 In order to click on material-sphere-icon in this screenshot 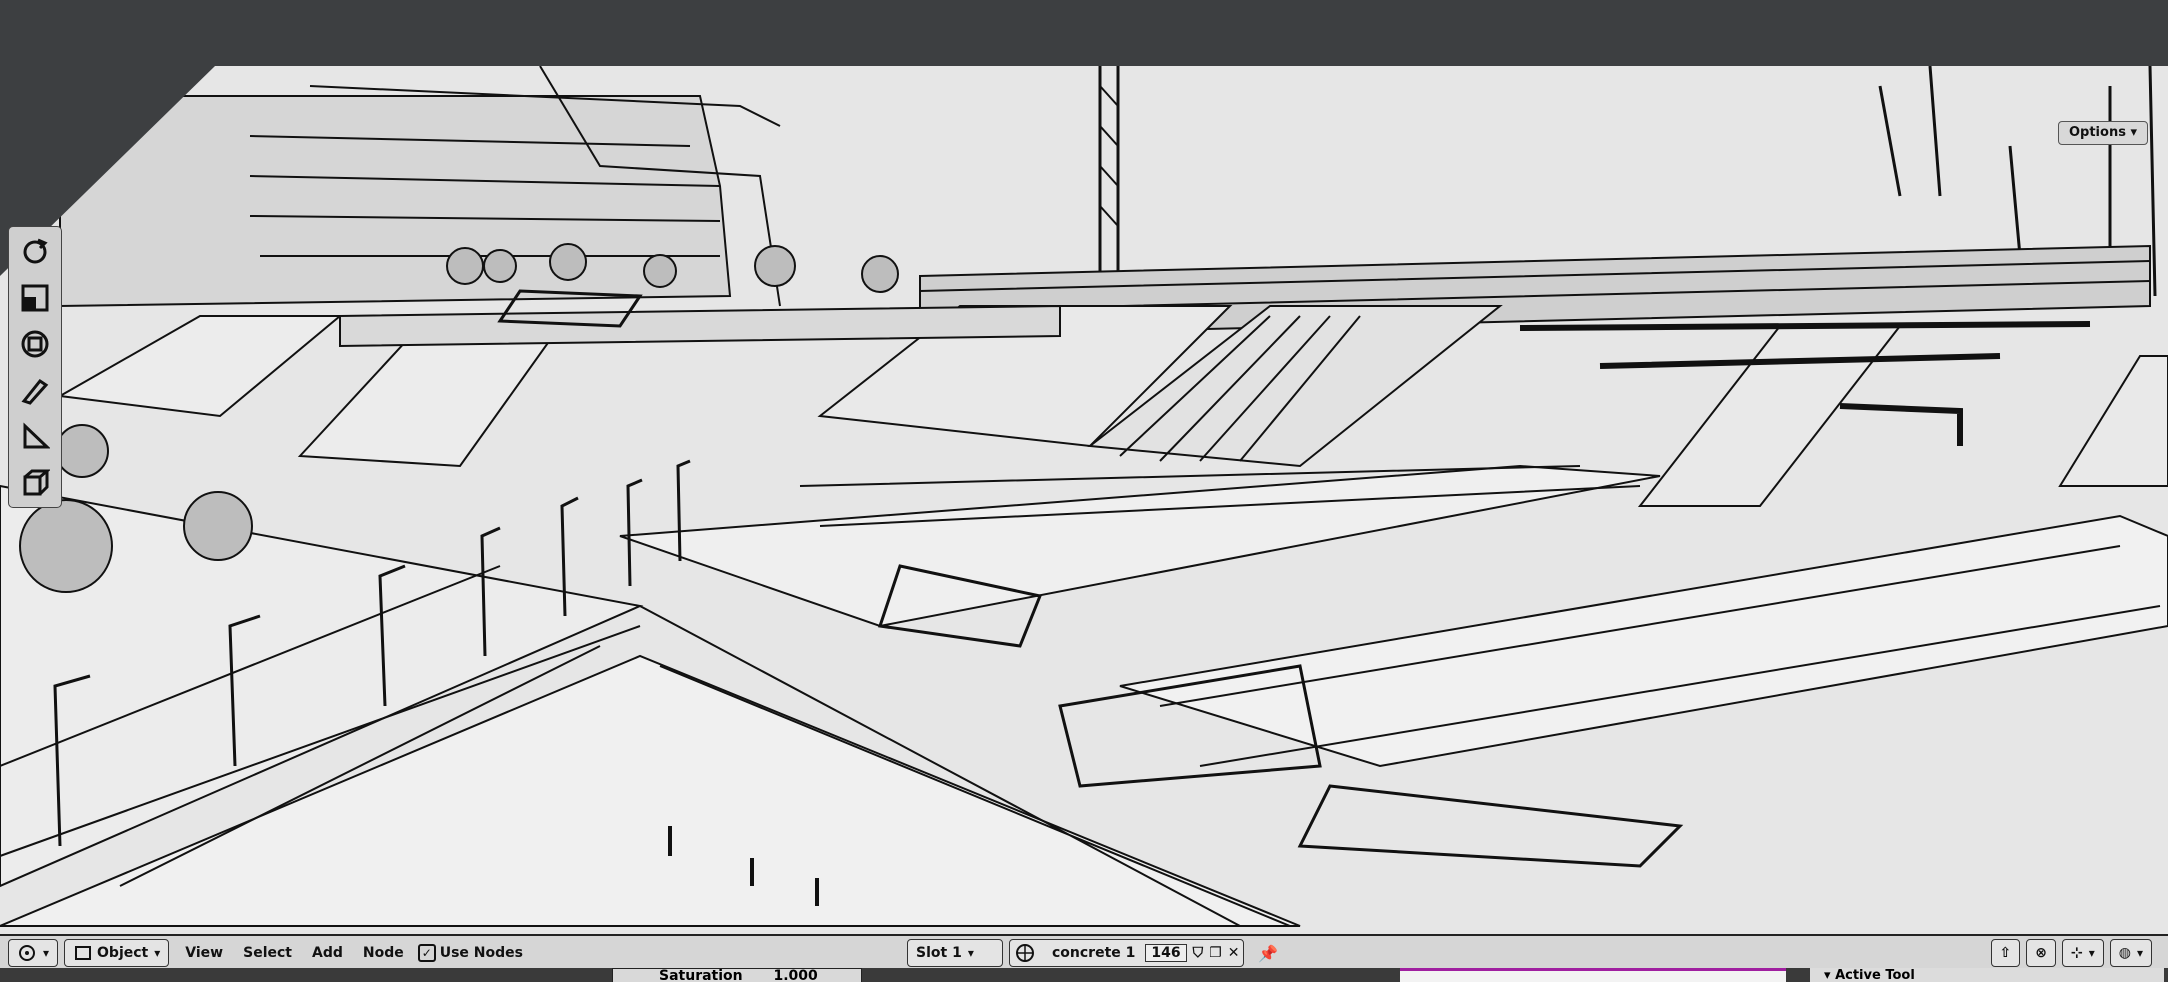, I will do `click(1025, 953)`.